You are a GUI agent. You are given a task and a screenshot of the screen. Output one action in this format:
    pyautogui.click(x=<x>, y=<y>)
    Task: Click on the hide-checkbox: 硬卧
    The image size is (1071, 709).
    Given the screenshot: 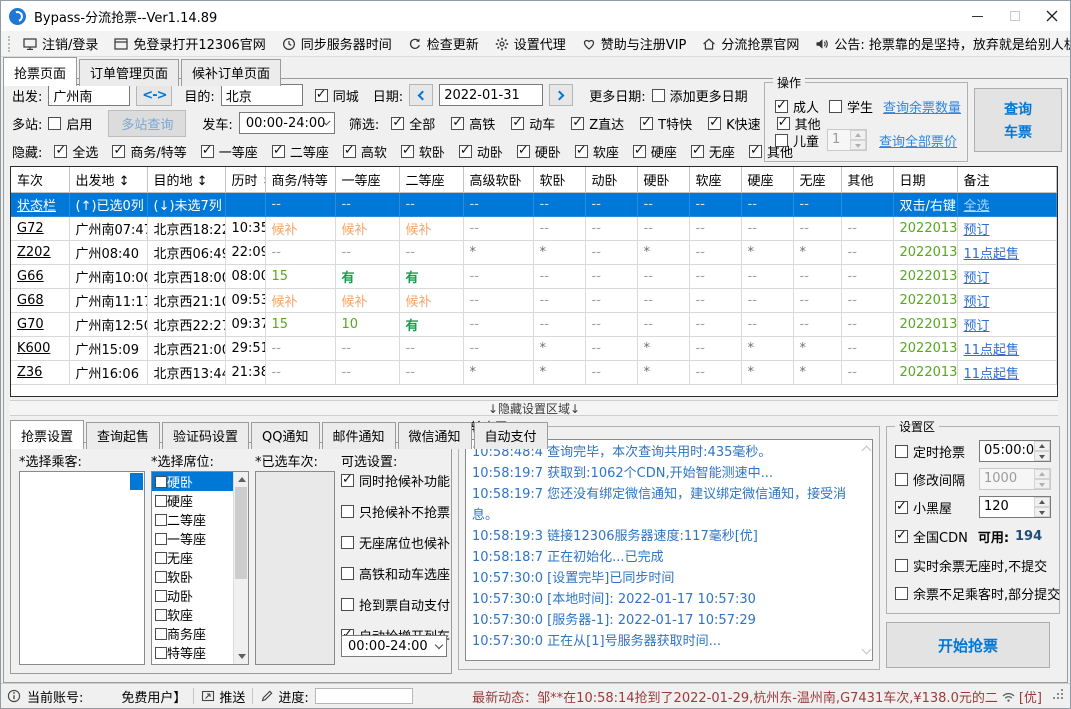 What is the action you would take?
    pyautogui.click(x=538, y=151)
    